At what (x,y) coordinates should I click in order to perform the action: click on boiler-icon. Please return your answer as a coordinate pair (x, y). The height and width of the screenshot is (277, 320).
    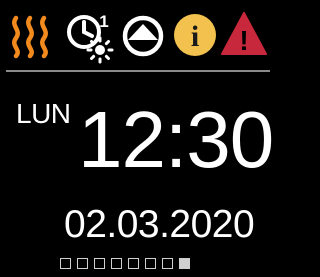
    Looking at the image, I should click on (143, 36).